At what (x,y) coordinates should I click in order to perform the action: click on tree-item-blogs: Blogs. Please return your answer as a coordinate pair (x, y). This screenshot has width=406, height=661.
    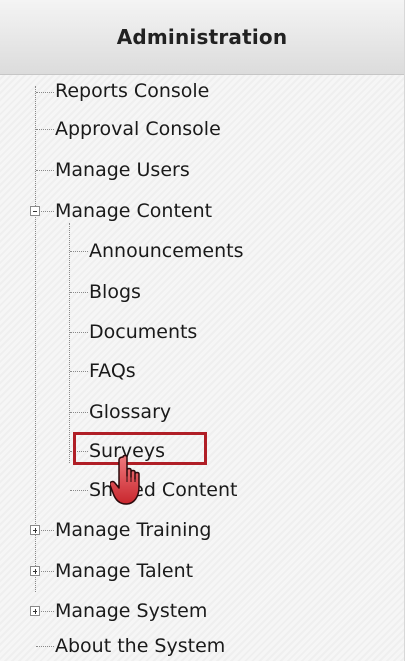
    Looking at the image, I should click on (115, 292).